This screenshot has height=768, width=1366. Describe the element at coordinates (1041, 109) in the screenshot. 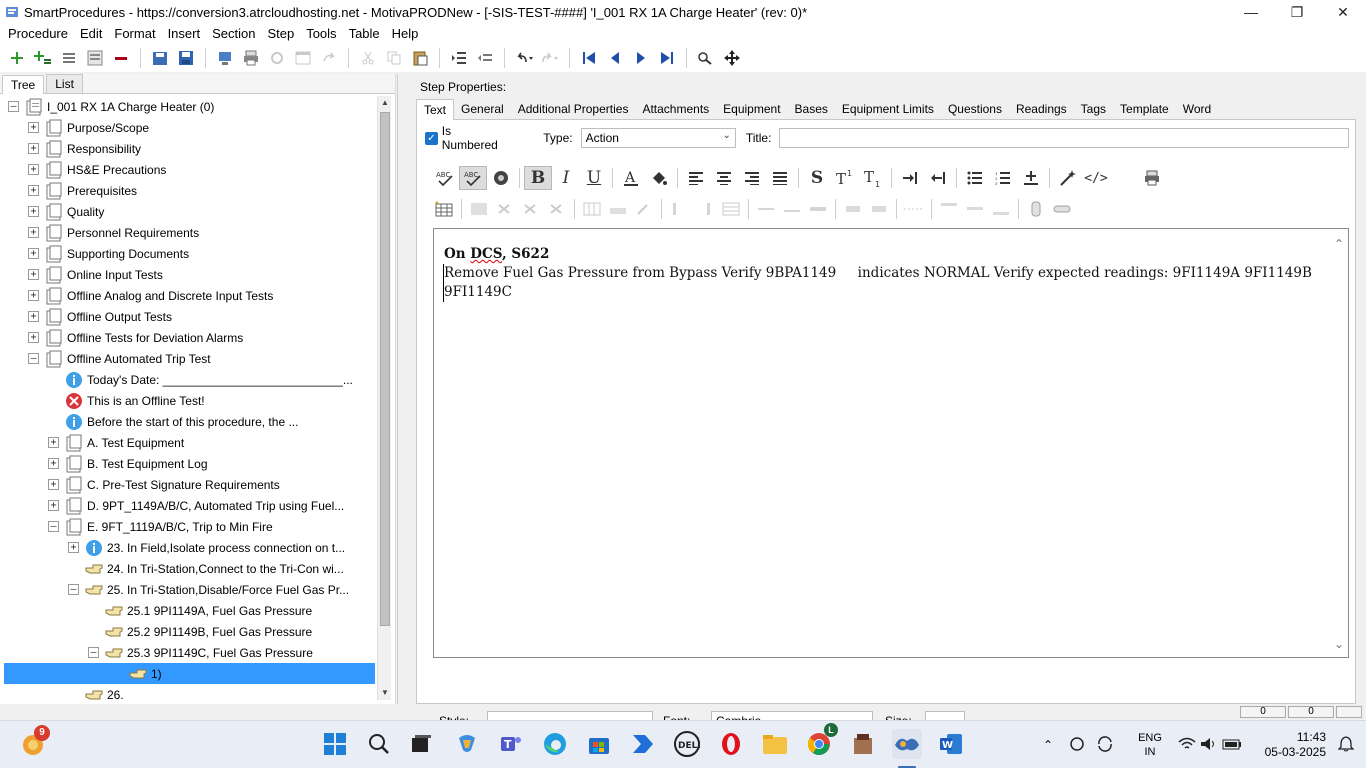

I see `tab-readings: Readings` at that location.